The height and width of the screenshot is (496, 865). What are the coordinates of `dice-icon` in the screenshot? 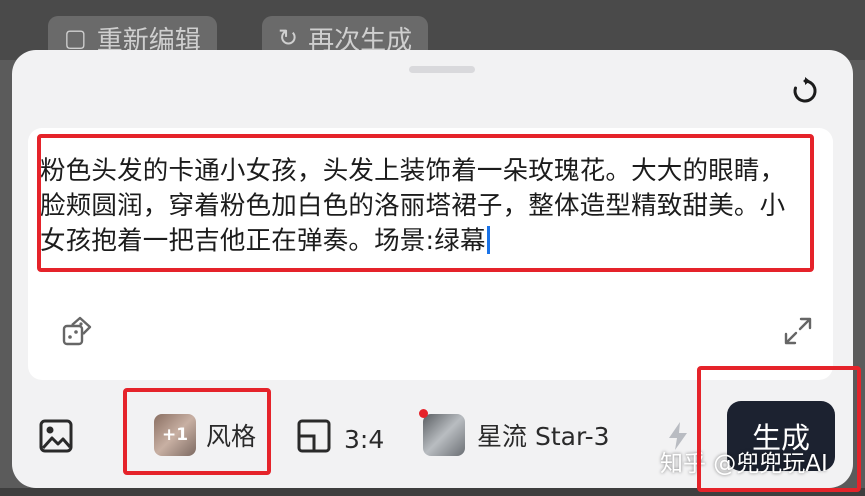 It's located at (77, 332).